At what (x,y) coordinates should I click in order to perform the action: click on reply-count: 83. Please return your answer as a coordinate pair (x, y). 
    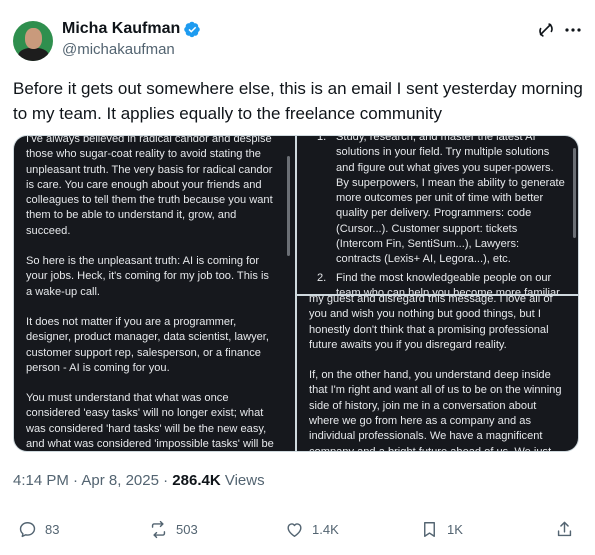
    Looking at the image, I should click on (52, 529).